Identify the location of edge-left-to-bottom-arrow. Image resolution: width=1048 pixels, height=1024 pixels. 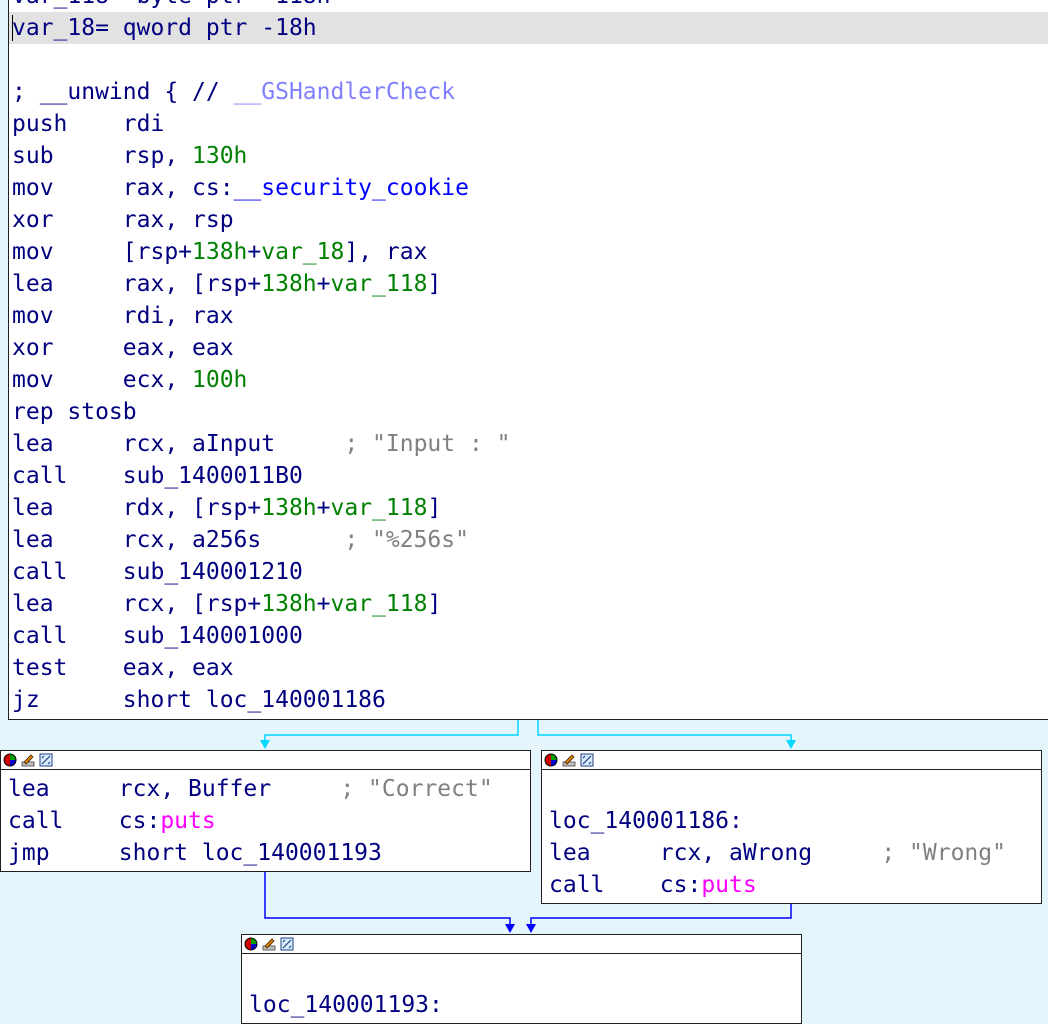
(510, 928).